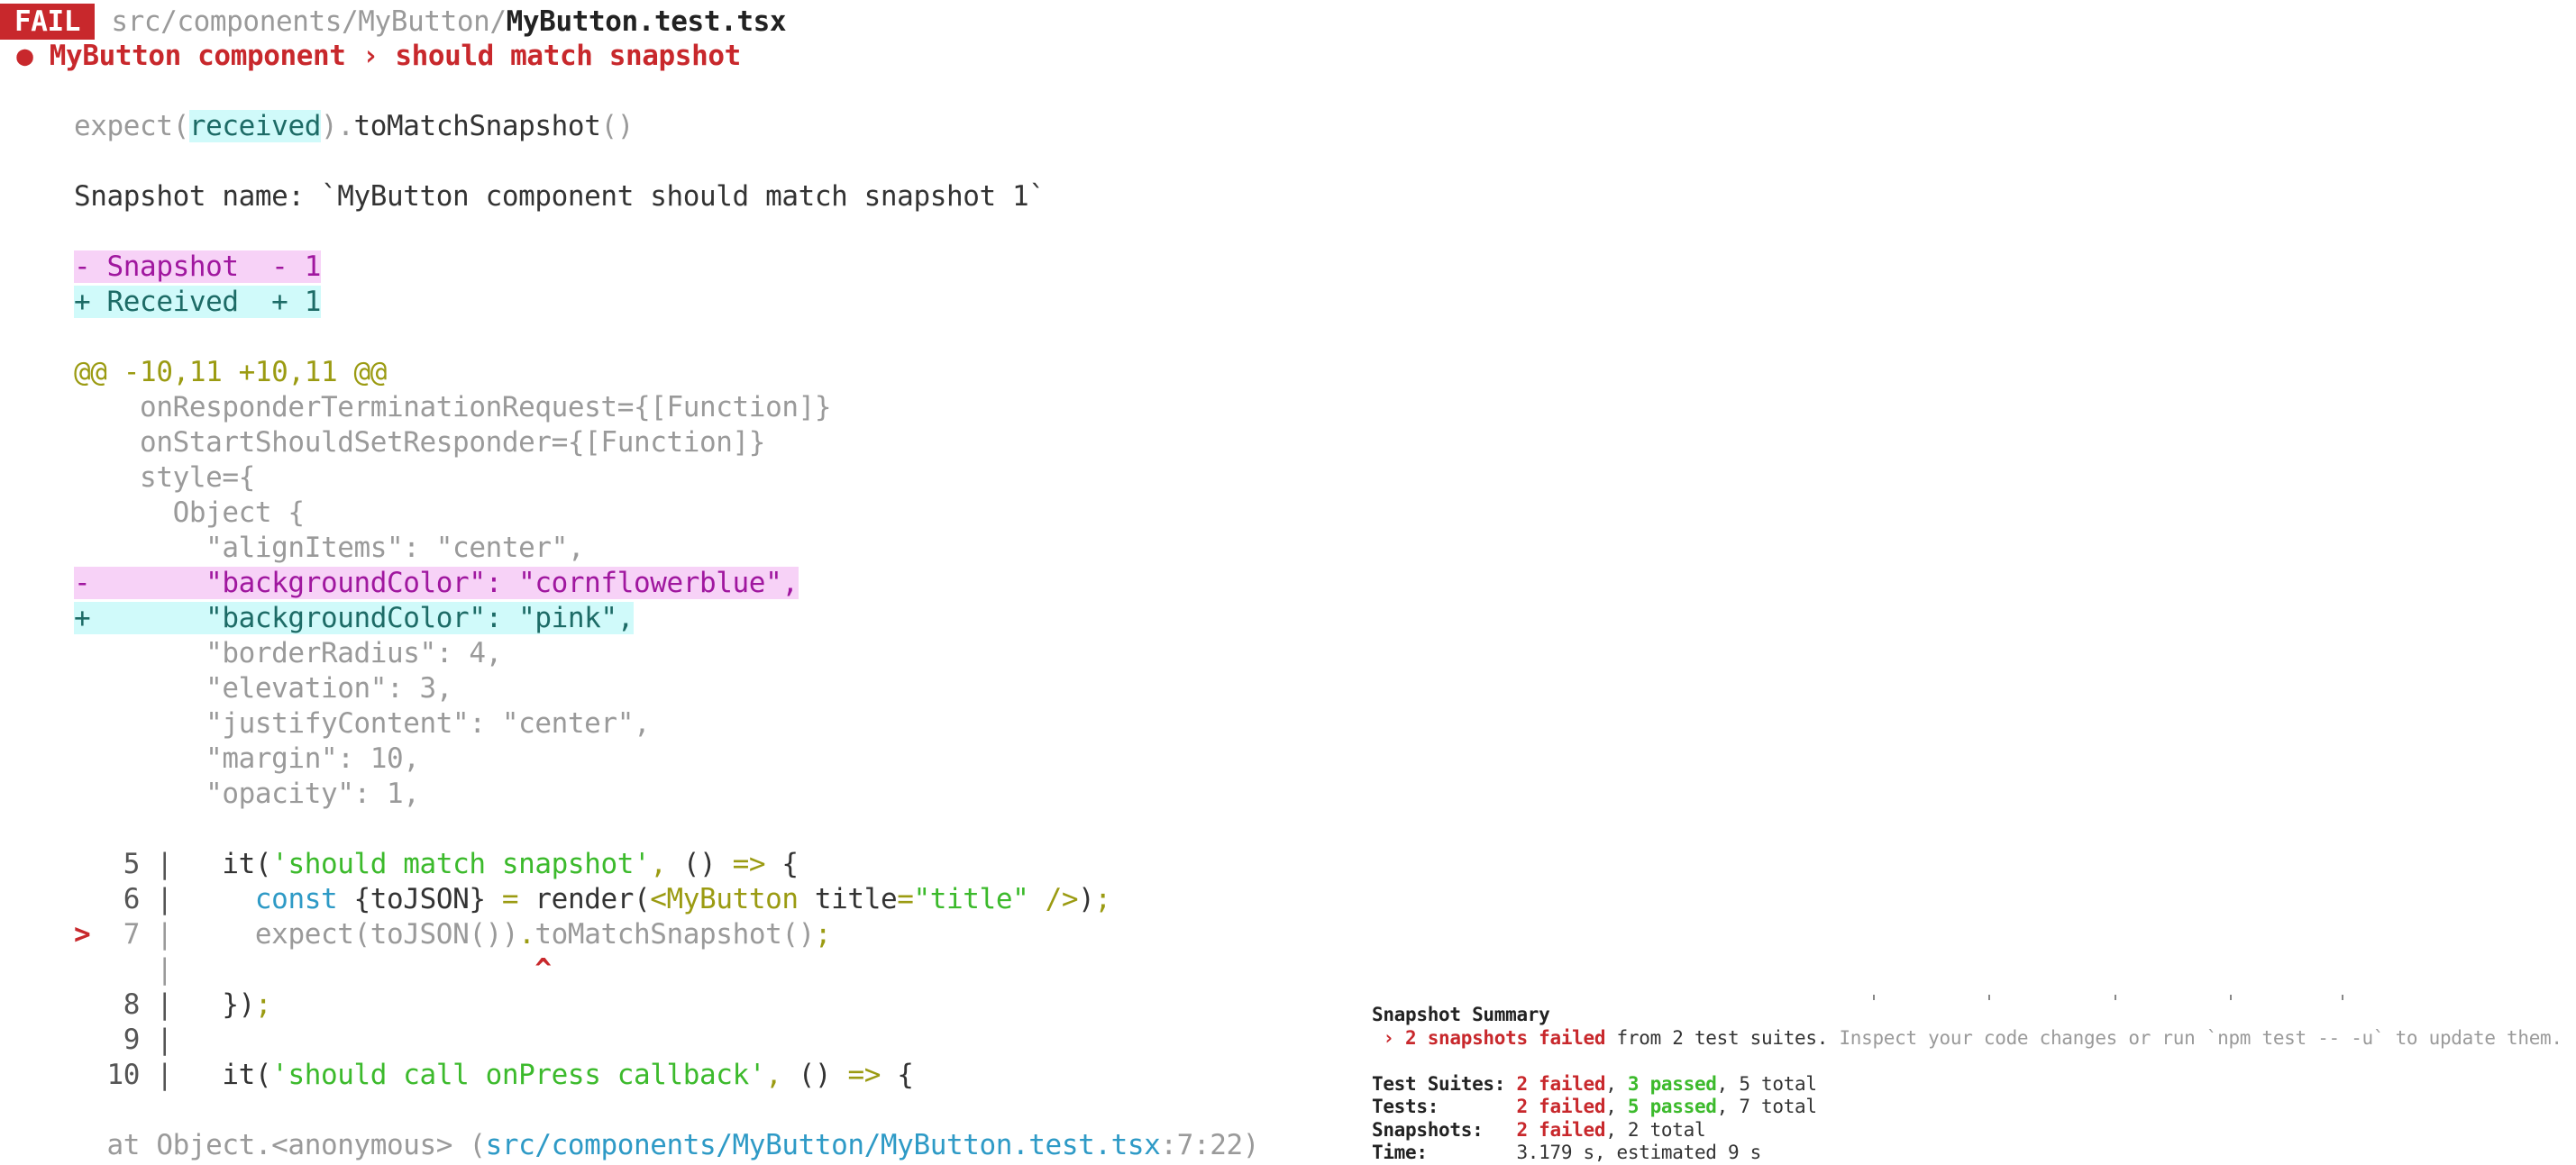  Describe the element at coordinates (82, 934) in the screenshot. I see `text-segment: >` at that location.